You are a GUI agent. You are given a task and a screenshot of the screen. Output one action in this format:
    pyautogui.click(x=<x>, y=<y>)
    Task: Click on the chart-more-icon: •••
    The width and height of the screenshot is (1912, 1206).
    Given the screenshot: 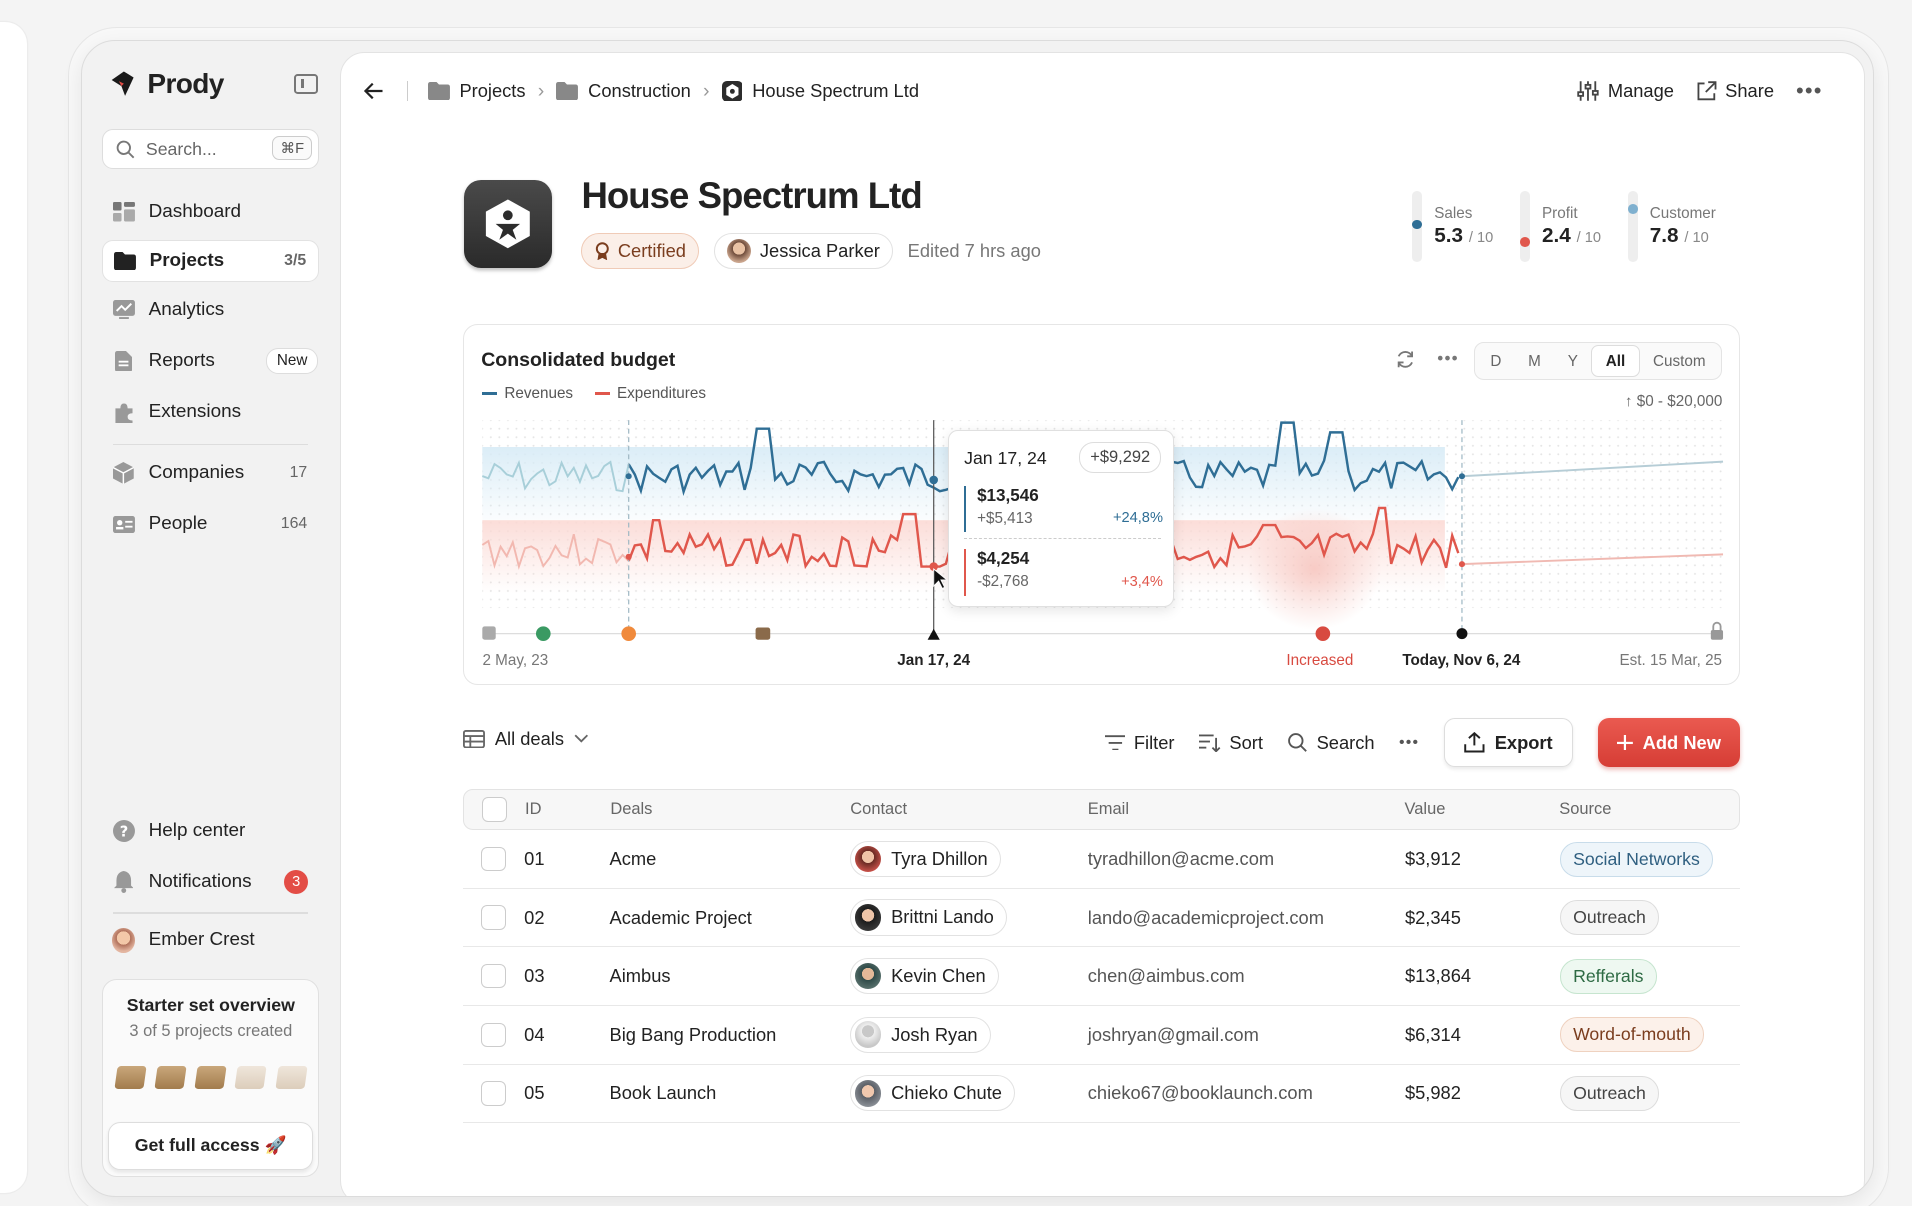 What is the action you would take?
    pyautogui.click(x=1448, y=359)
    